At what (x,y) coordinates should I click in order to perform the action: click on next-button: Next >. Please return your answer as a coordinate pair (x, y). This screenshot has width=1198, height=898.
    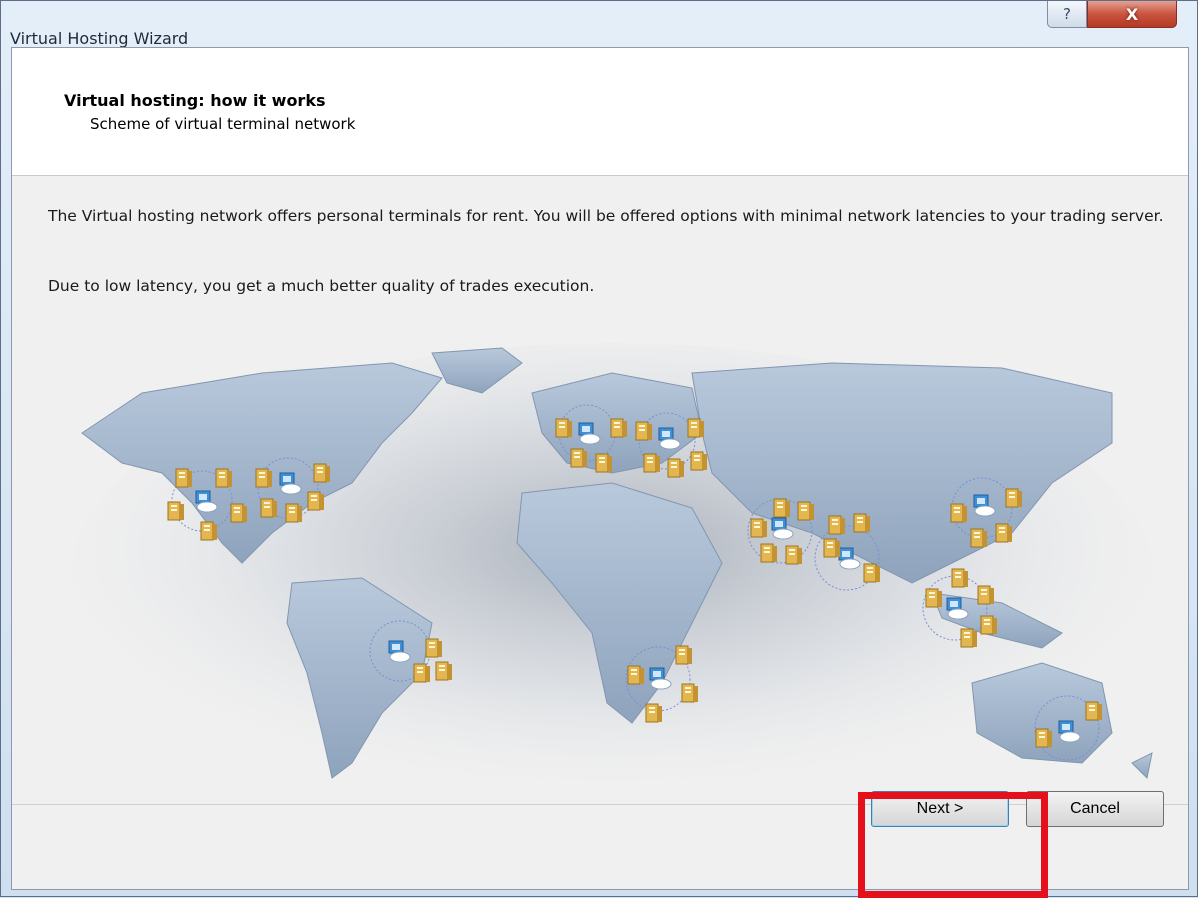
    Looking at the image, I should click on (940, 809).